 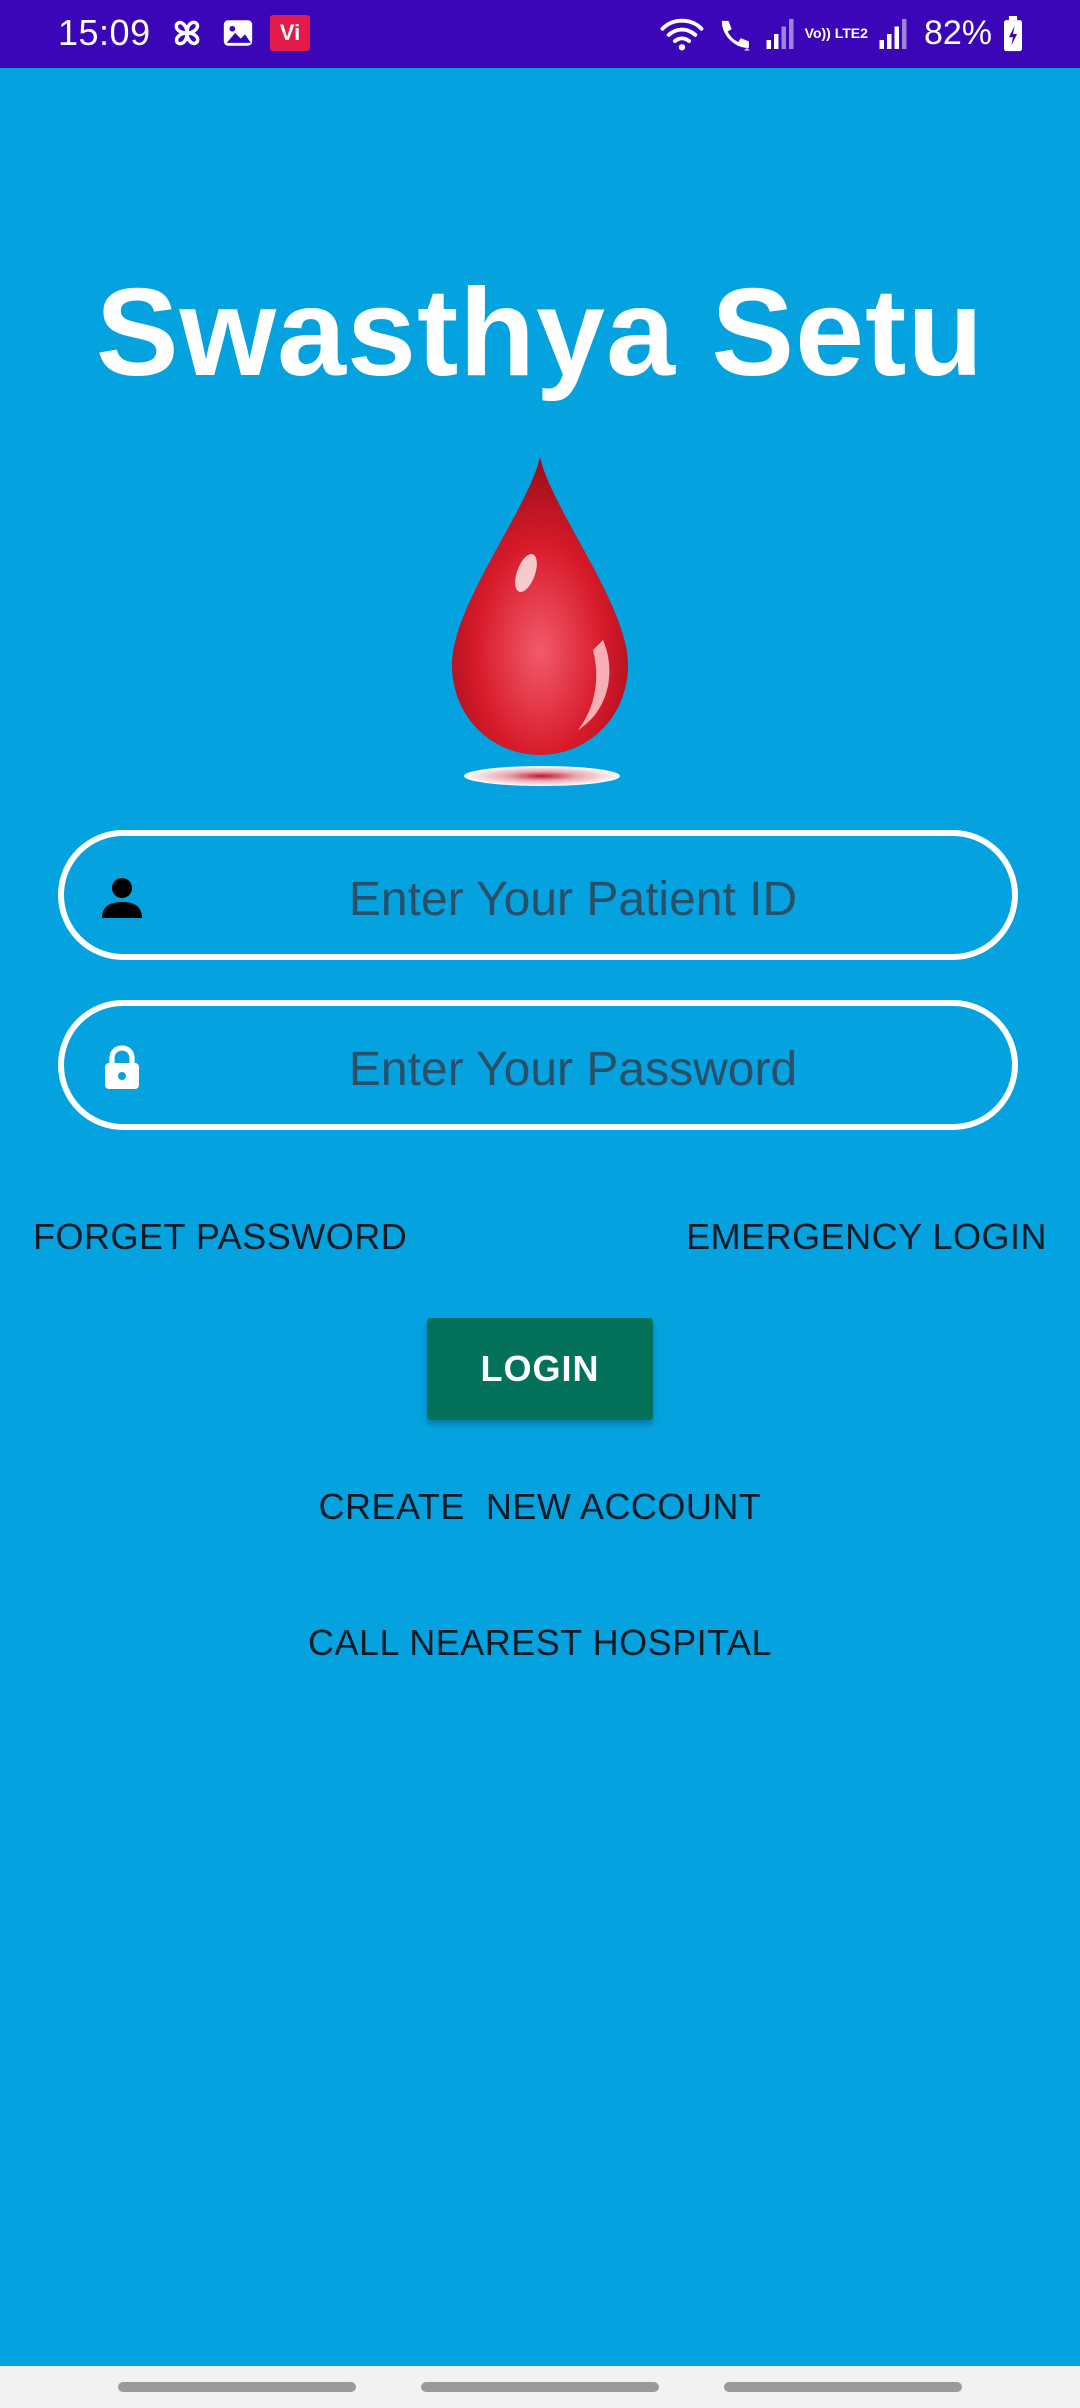 I want to click on call-hospital-link: CALL NEAREST HOSPITAL, so click(x=540, y=1643).